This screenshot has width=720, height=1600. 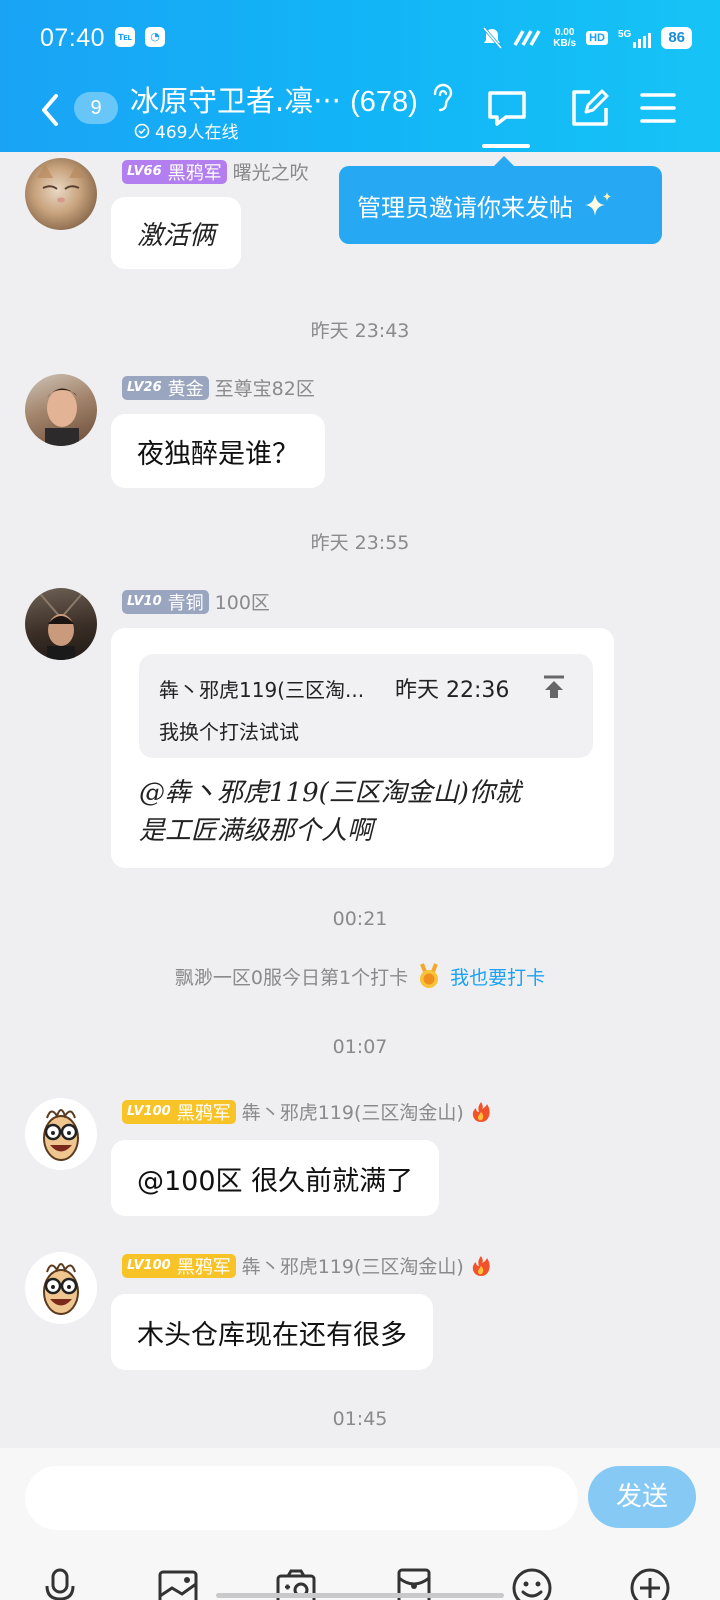 What do you see at coordinates (590, 108) in the screenshot?
I see `post-edit-icon` at bounding box center [590, 108].